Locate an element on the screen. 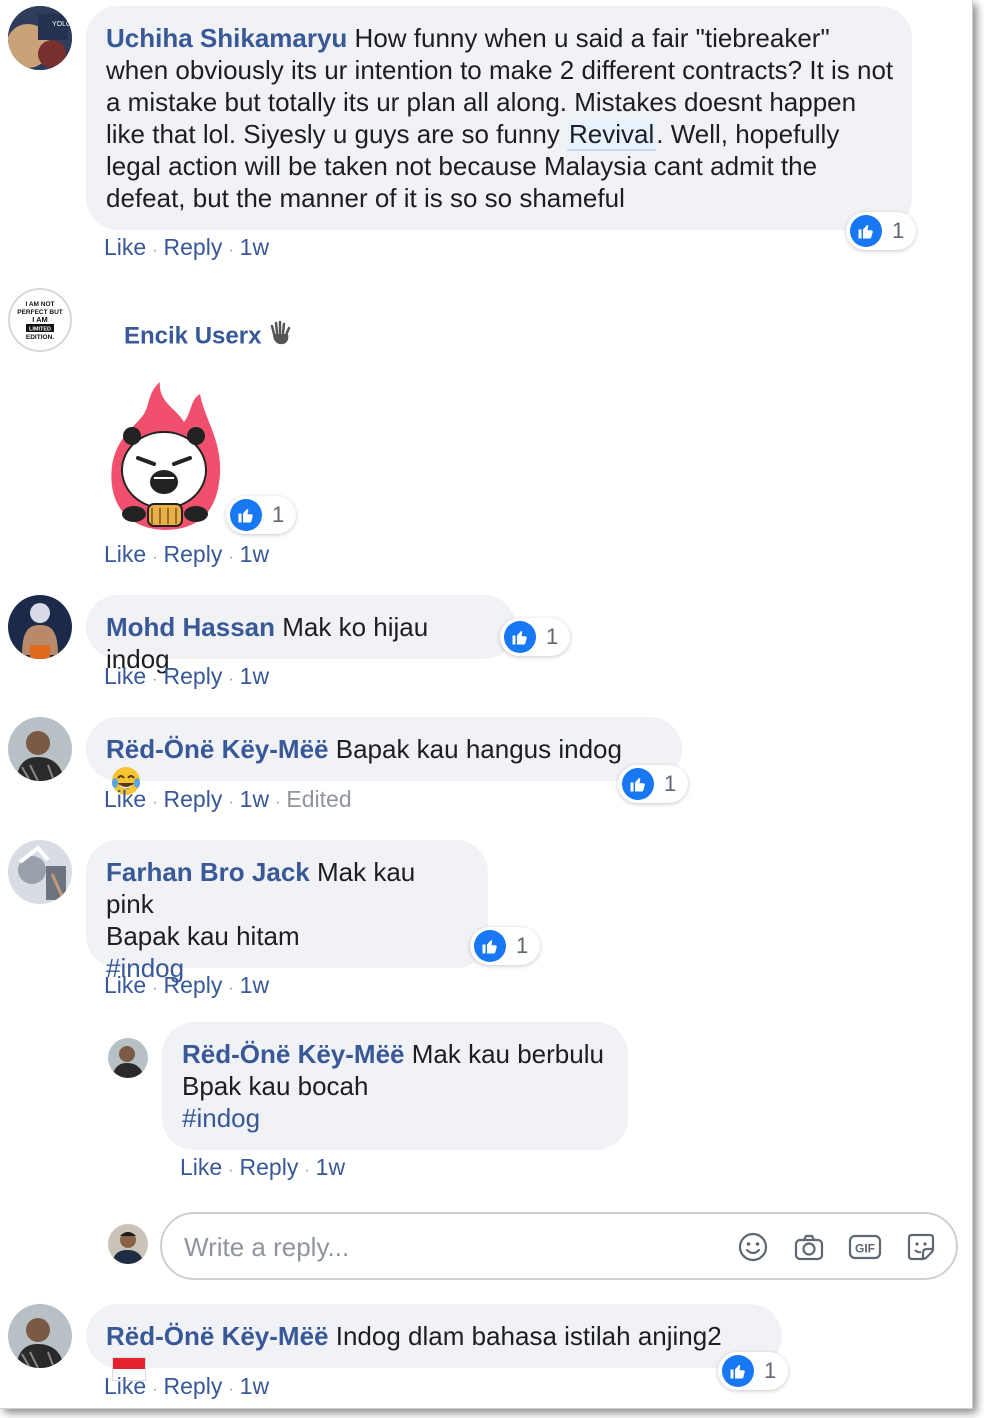 The image size is (984, 1418). comment-author: Mohd Hassan is located at coordinates (190, 627).